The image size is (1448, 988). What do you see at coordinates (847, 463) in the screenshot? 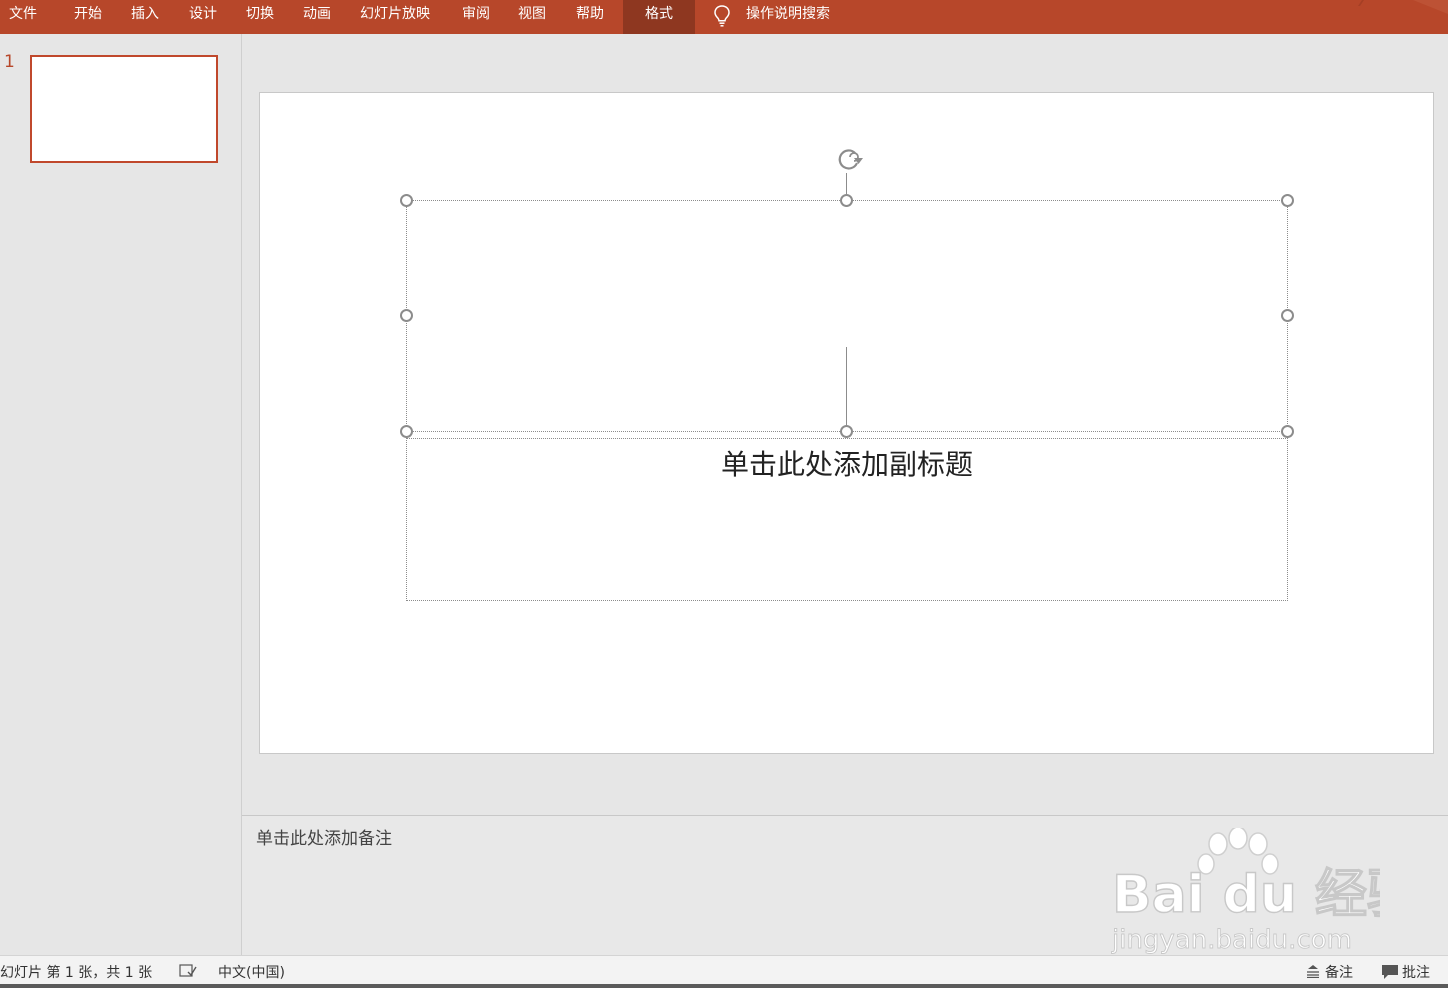
I see `subtitle-placeholder-text: 单击此处添加副标题` at bounding box center [847, 463].